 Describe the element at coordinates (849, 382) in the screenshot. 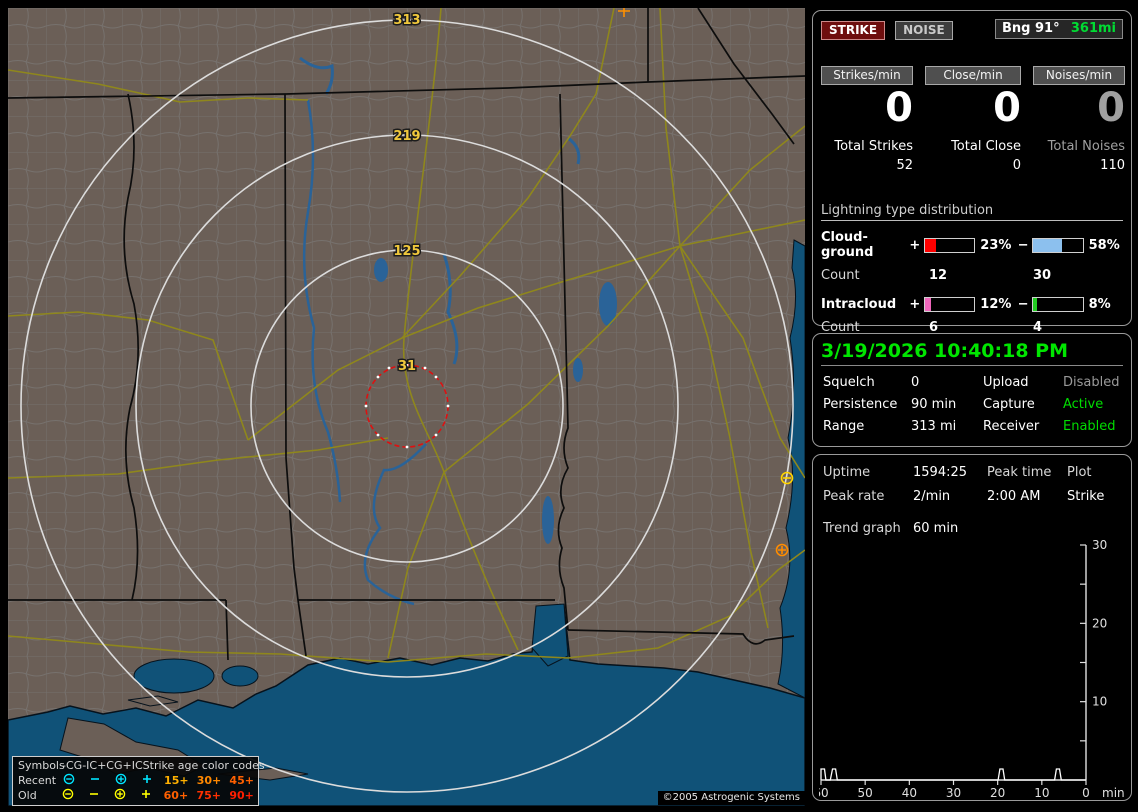

I see `squelch-label: Squelch` at that location.